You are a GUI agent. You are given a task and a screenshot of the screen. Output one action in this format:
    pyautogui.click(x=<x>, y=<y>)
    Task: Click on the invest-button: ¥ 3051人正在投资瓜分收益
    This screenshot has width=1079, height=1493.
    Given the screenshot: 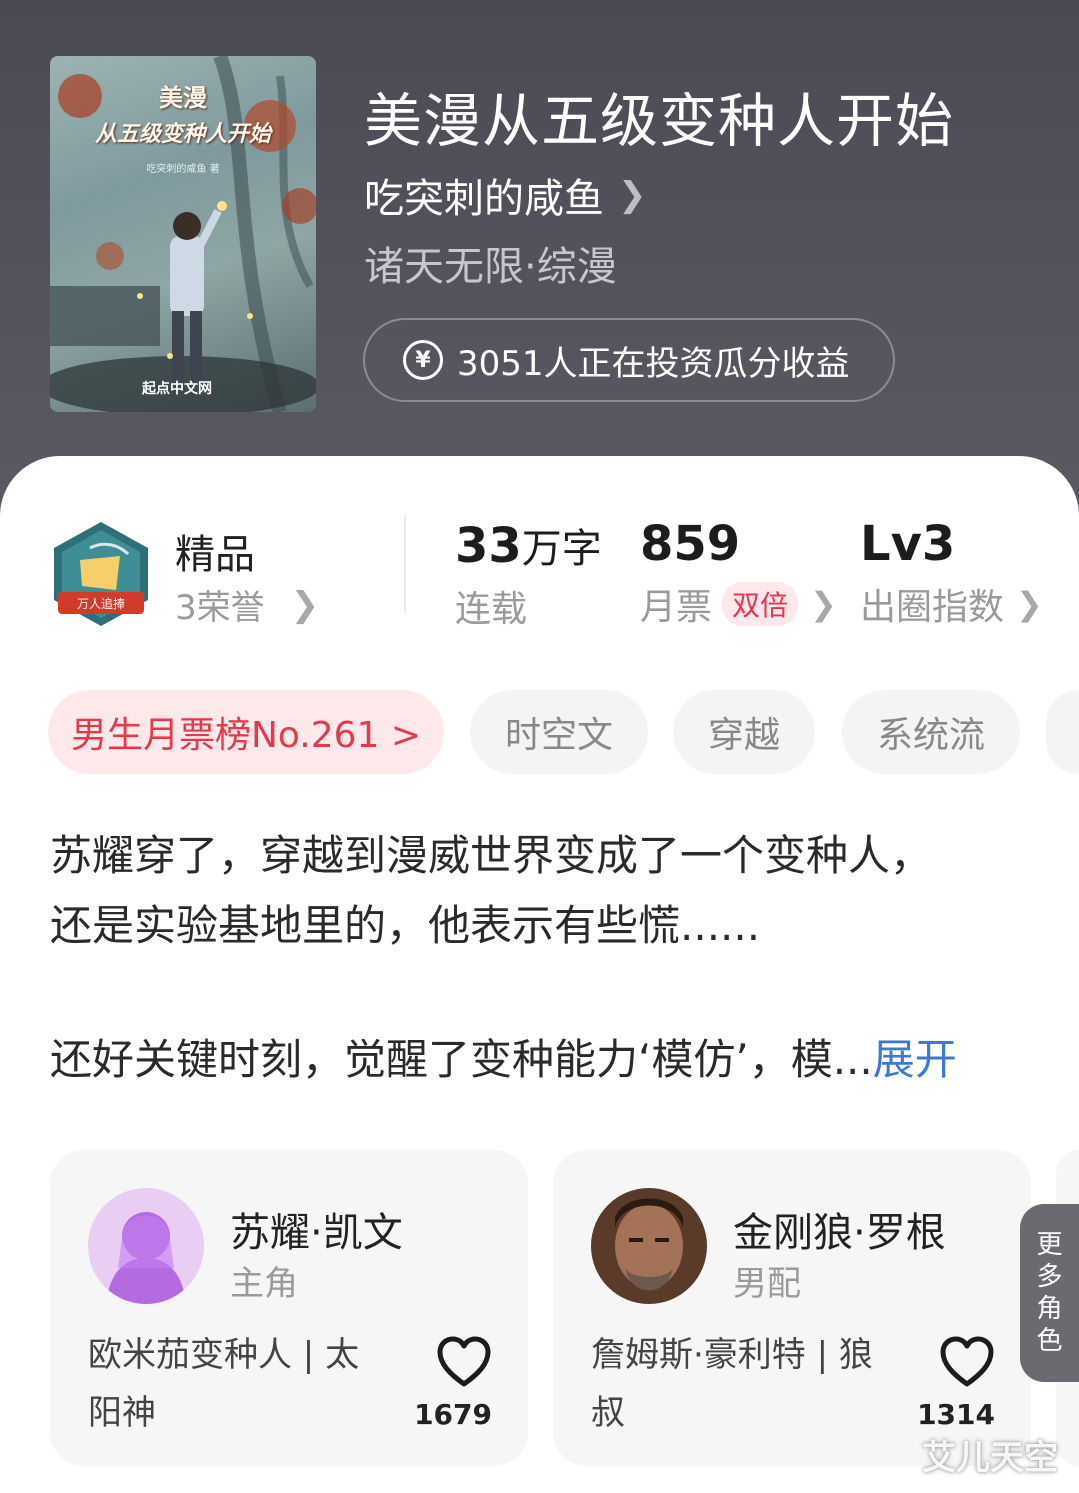 What is the action you would take?
    pyautogui.click(x=629, y=360)
    